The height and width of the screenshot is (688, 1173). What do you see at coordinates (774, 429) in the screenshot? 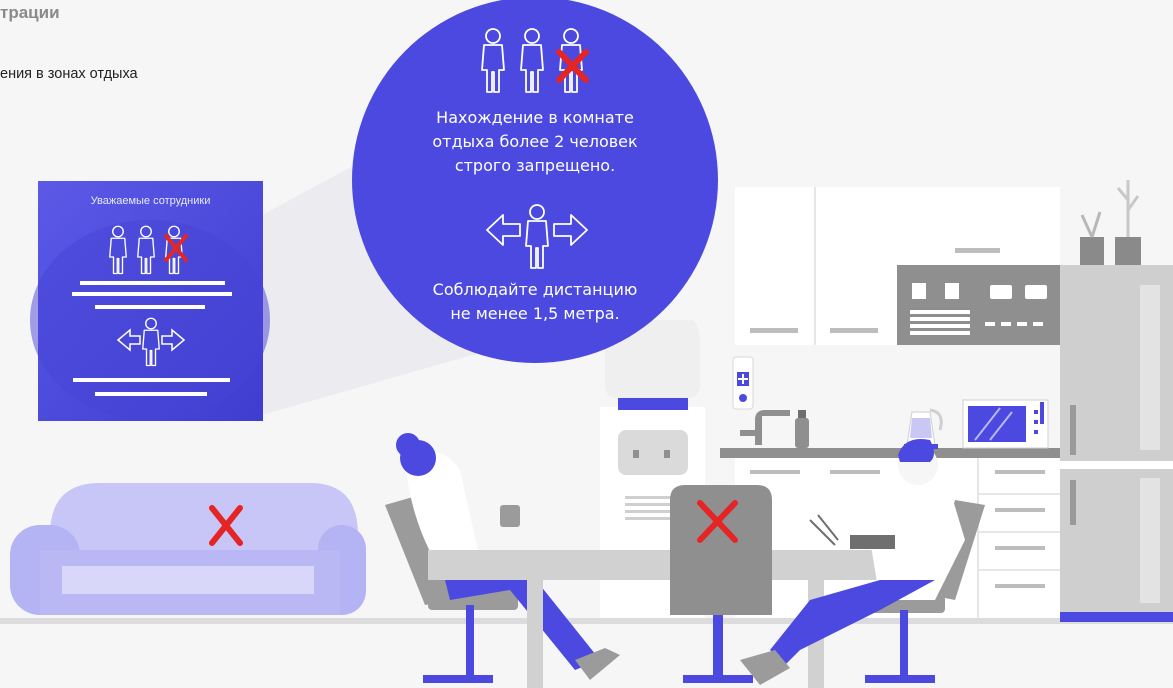
I see `sink-tap` at bounding box center [774, 429].